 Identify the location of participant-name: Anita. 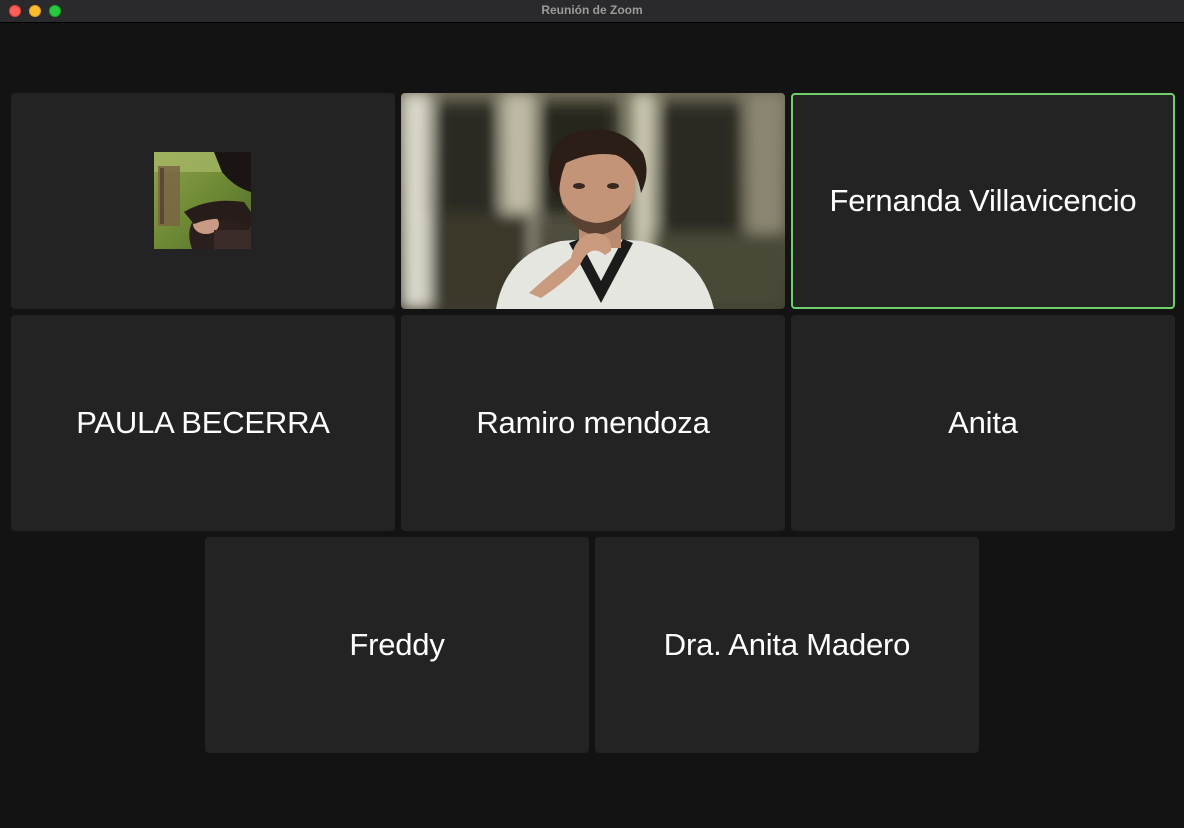
(983, 422).